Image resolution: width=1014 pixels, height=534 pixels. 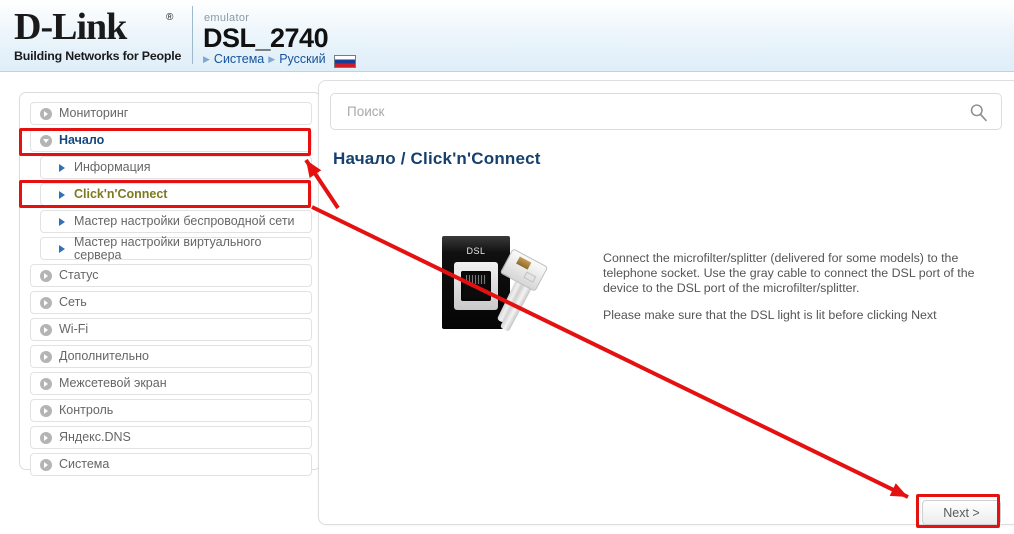 I want to click on registered-trademark-icon: ®, so click(x=170, y=17).